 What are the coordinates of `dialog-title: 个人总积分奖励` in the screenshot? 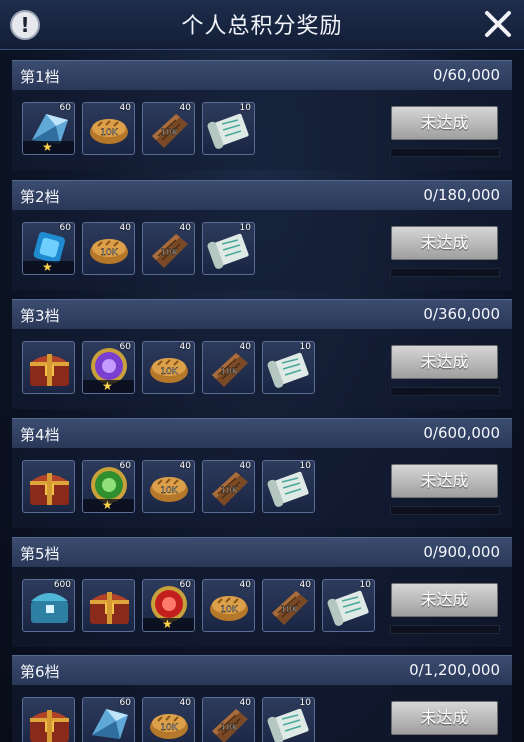 It's located at (262, 26).